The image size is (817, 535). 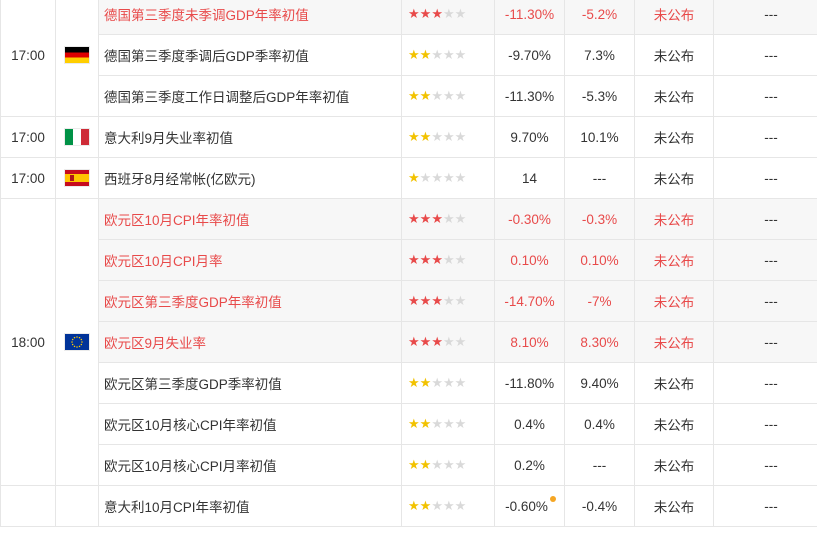 What do you see at coordinates (552, 498) in the screenshot?
I see `note-dot-icon` at bounding box center [552, 498].